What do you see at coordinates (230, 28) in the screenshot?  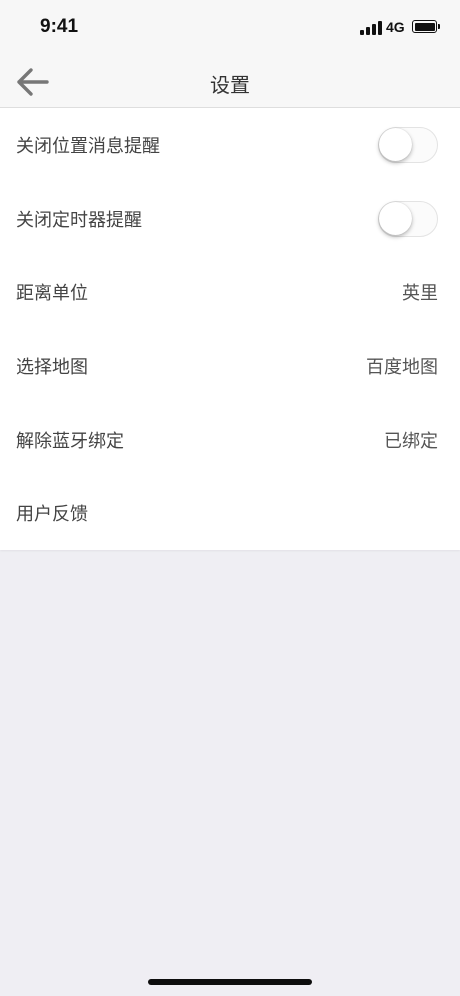 I see `status-bar: 9:41 4G` at bounding box center [230, 28].